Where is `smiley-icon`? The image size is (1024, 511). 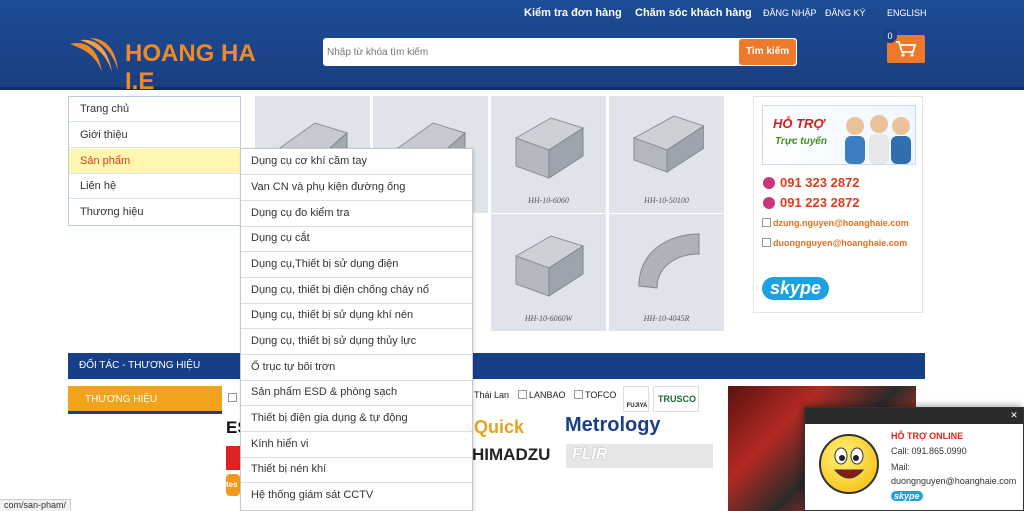 smiley-icon is located at coordinates (849, 464).